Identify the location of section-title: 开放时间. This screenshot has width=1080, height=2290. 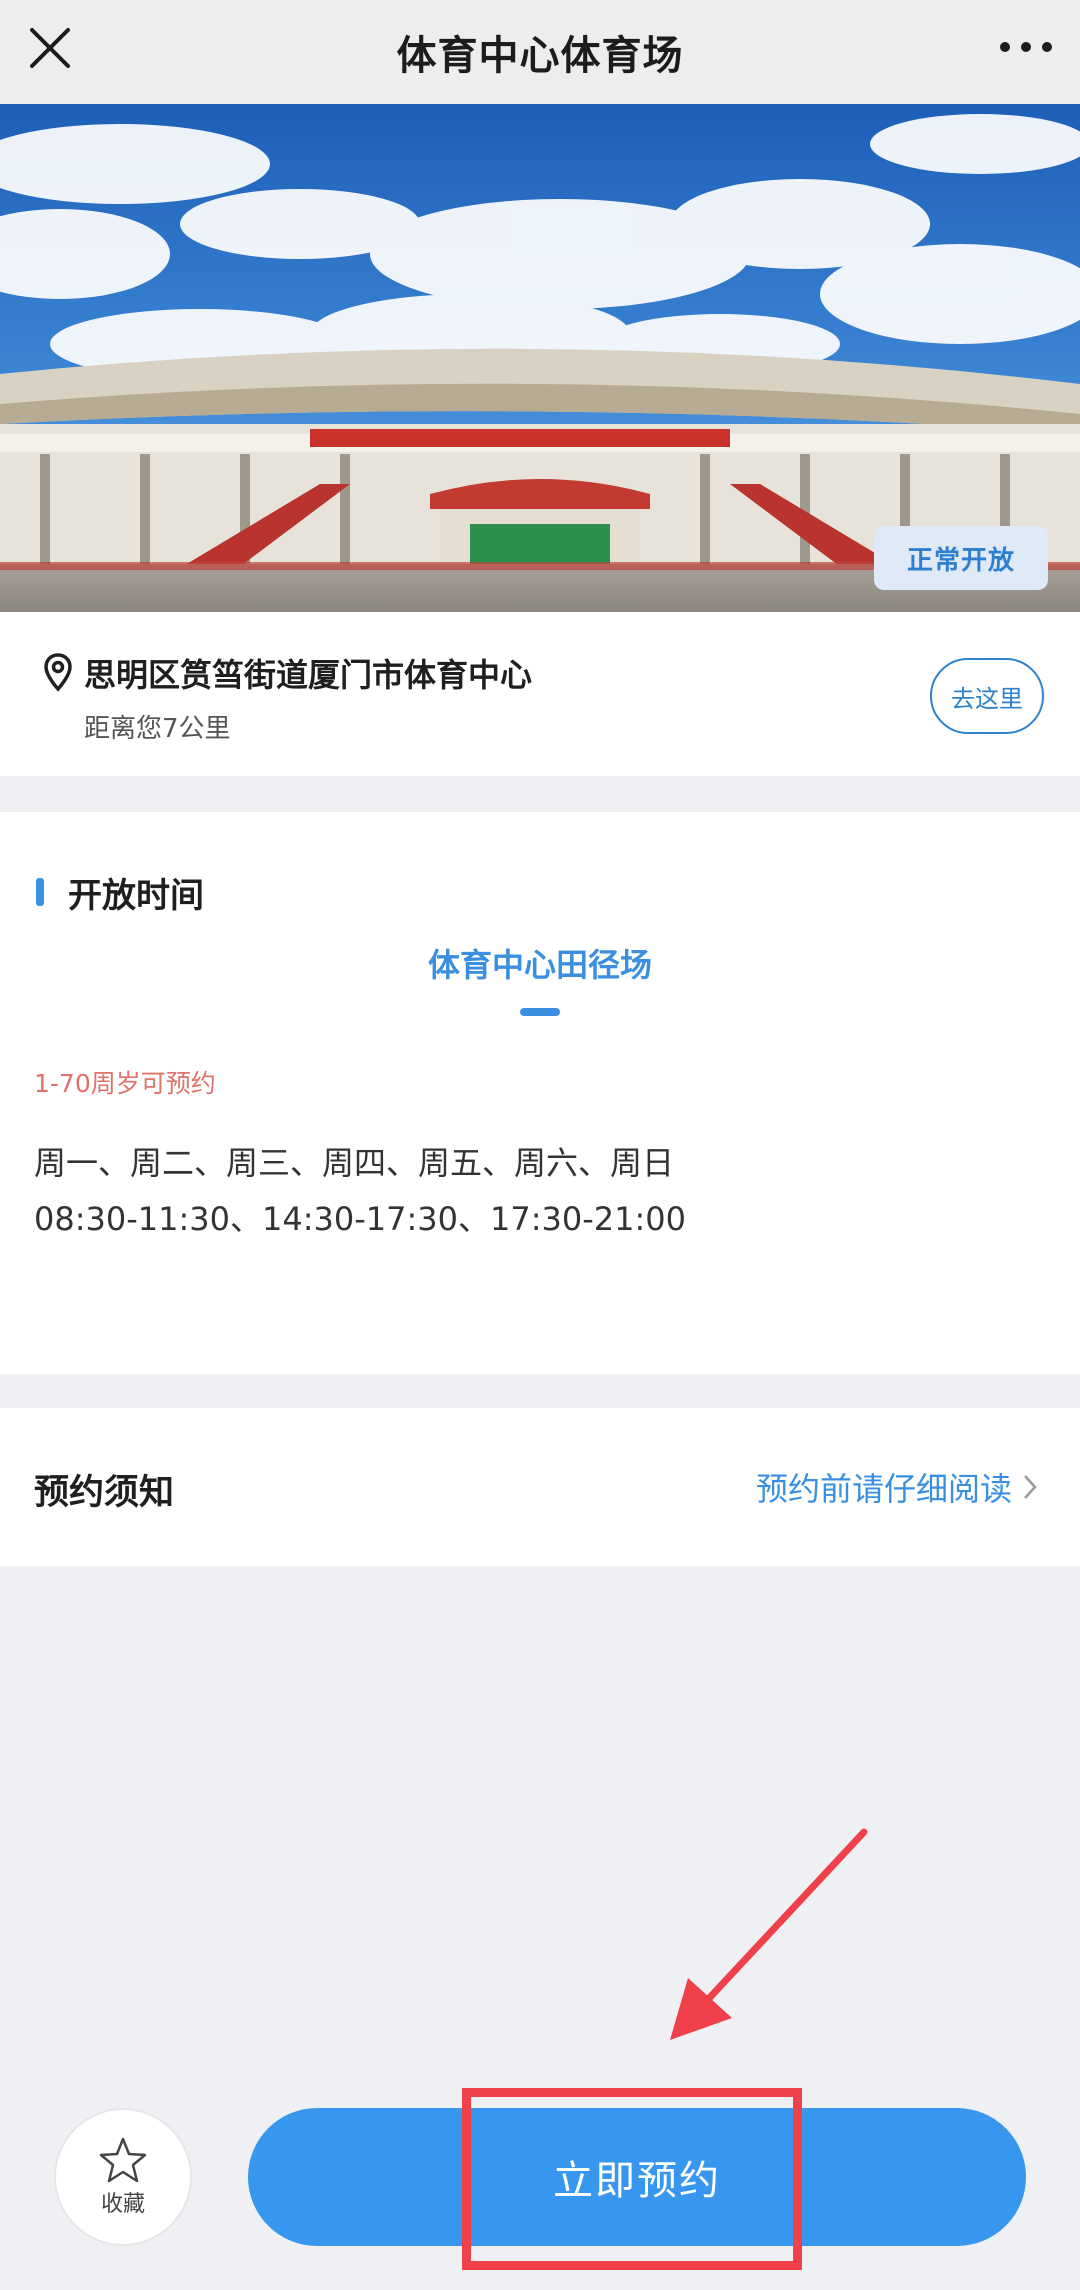
(136, 896).